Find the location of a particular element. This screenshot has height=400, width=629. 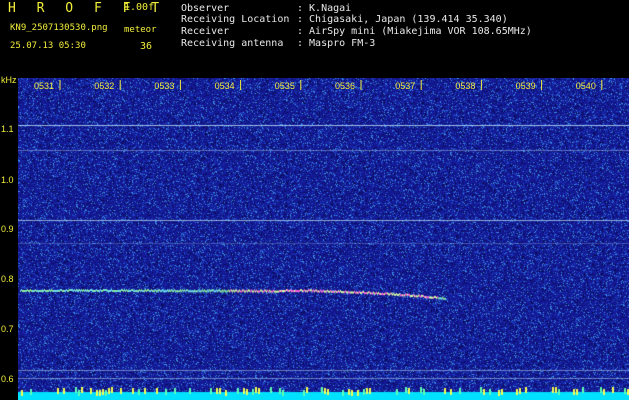

y-tick-label: 0.8 is located at coordinates (7, 279).